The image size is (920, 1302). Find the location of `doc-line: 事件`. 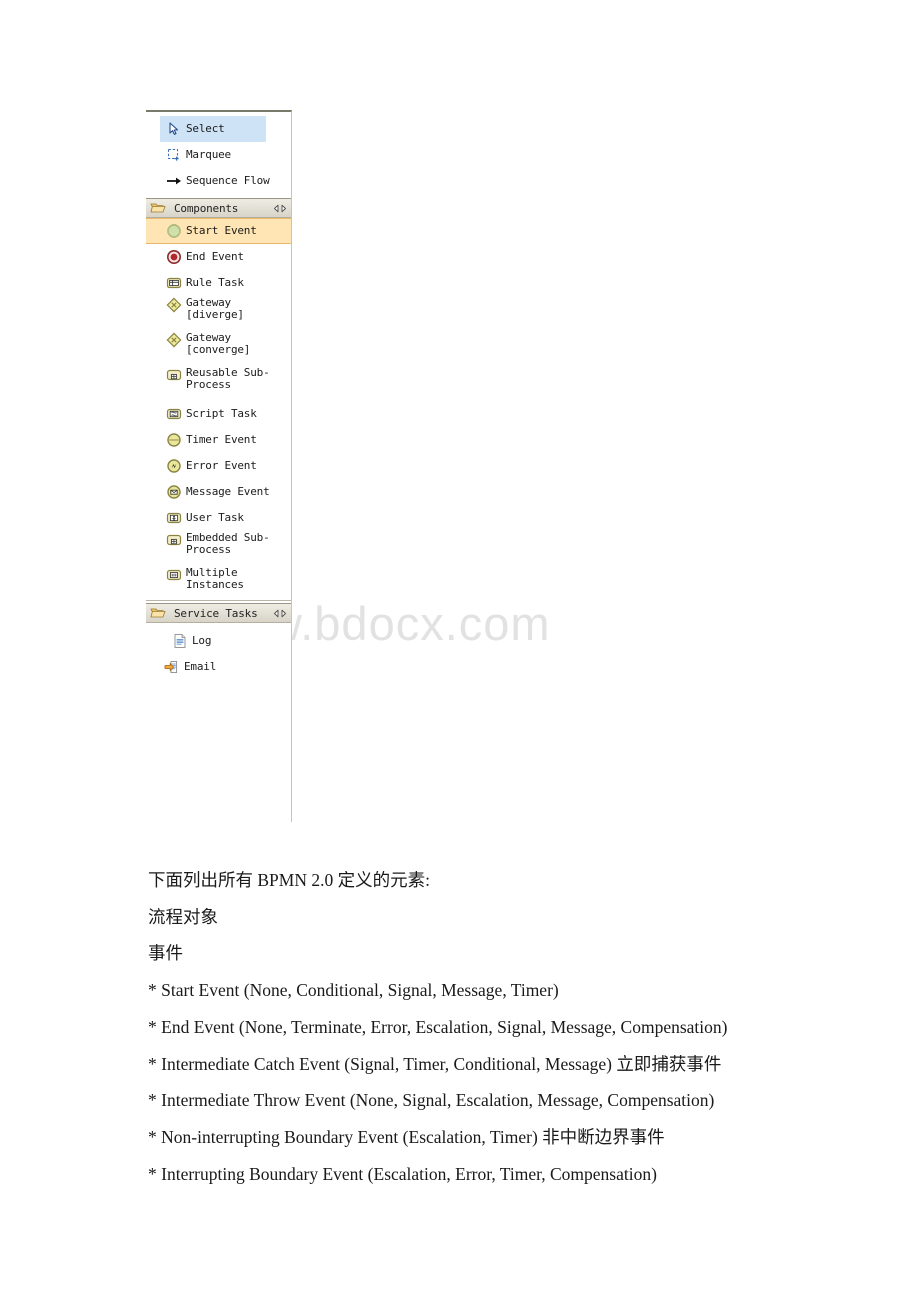

doc-line: 事件 is located at coordinates (165, 953).